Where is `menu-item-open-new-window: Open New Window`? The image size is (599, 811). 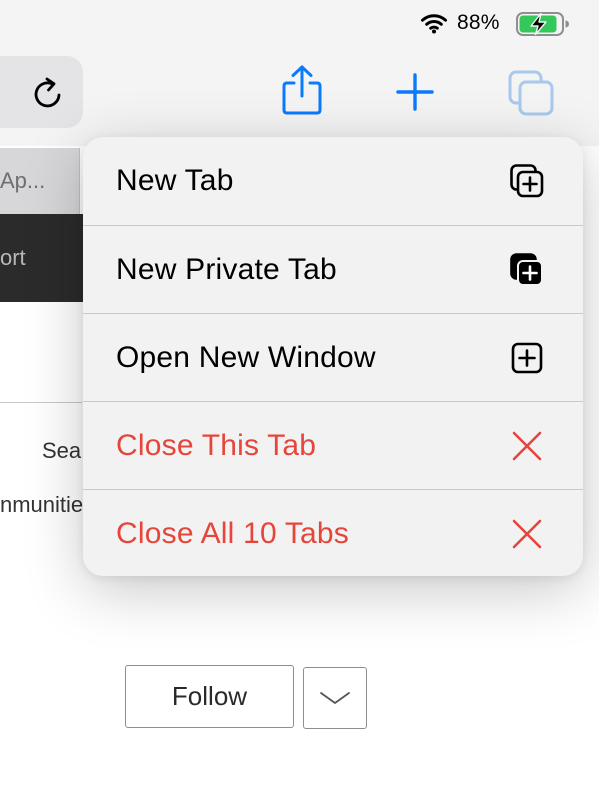
menu-item-open-new-window: Open New Window is located at coordinates (333, 357).